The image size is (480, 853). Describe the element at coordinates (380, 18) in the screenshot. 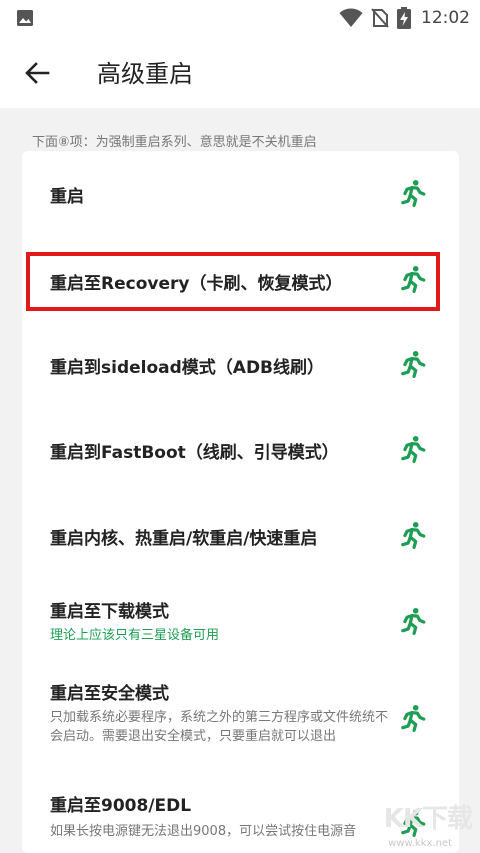

I see `no-sim-icon` at that location.